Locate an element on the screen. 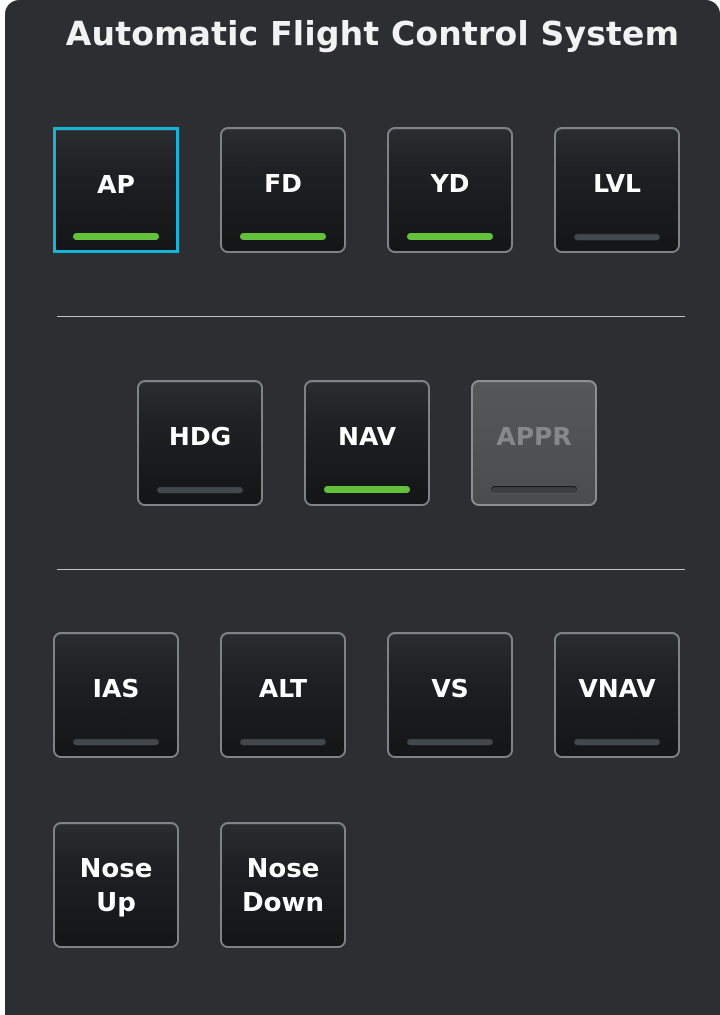 This screenshot has width=720, height=1015. lvl-label: LVL is located at coordinates (617, 183).